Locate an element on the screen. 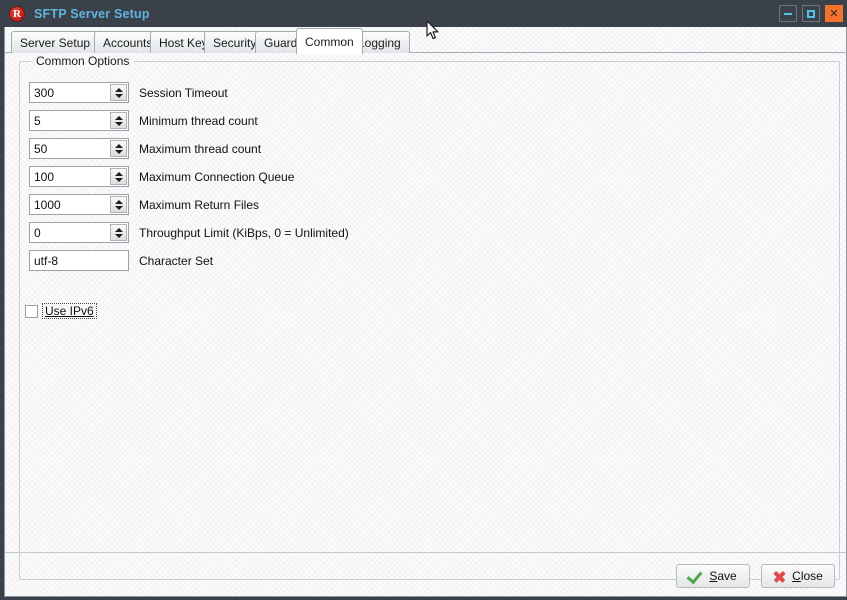 Image resolution: width=847 pixels, height=600 pixels. row-character-set: utf-8 Character Set is located at coordinates (121, 260).